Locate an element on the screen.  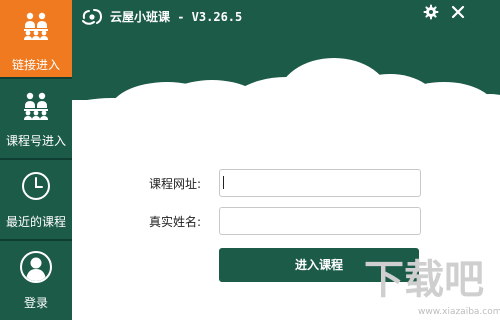
text-caret is located at coordinates (223, 182).